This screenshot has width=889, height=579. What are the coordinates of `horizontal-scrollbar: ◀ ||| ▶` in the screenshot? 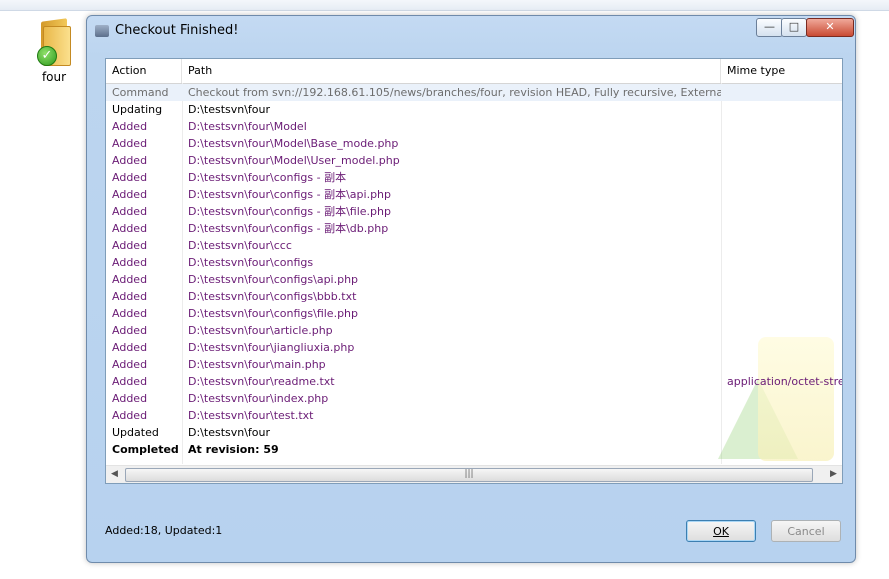 It's located at (474, 474).